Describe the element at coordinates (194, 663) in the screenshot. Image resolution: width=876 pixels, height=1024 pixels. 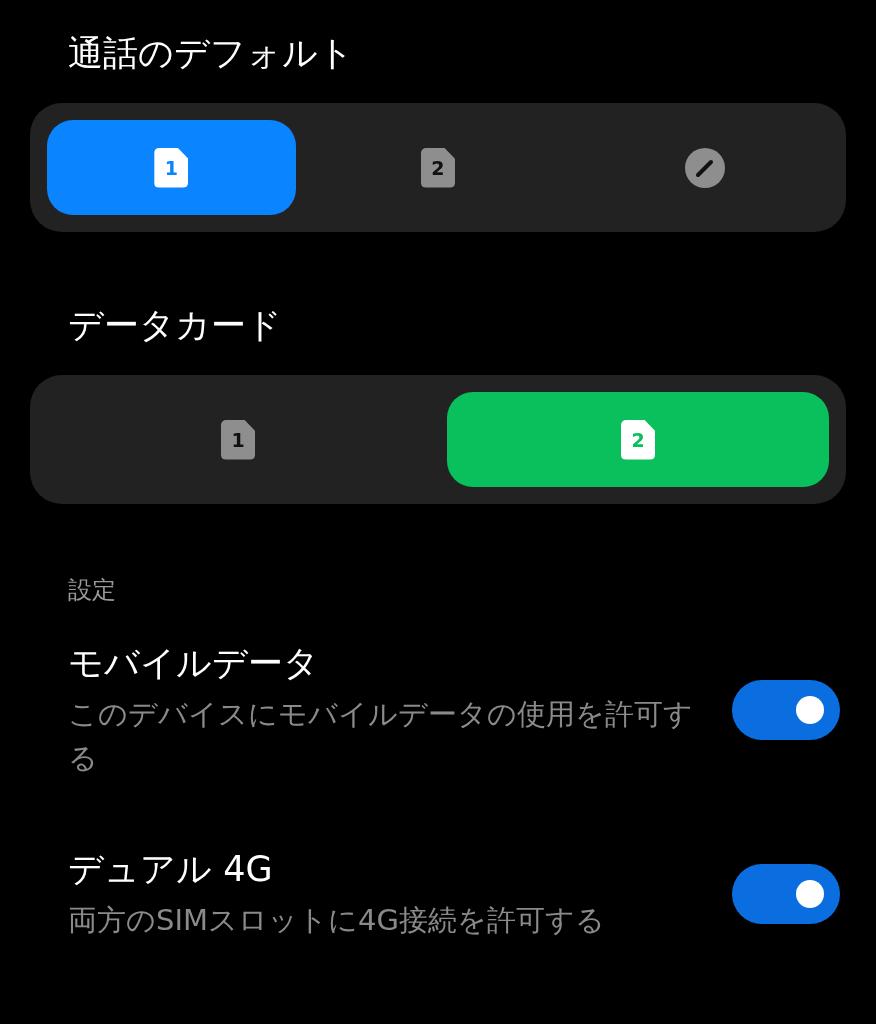
I see `setting-title: モバイルデータ` at that location.